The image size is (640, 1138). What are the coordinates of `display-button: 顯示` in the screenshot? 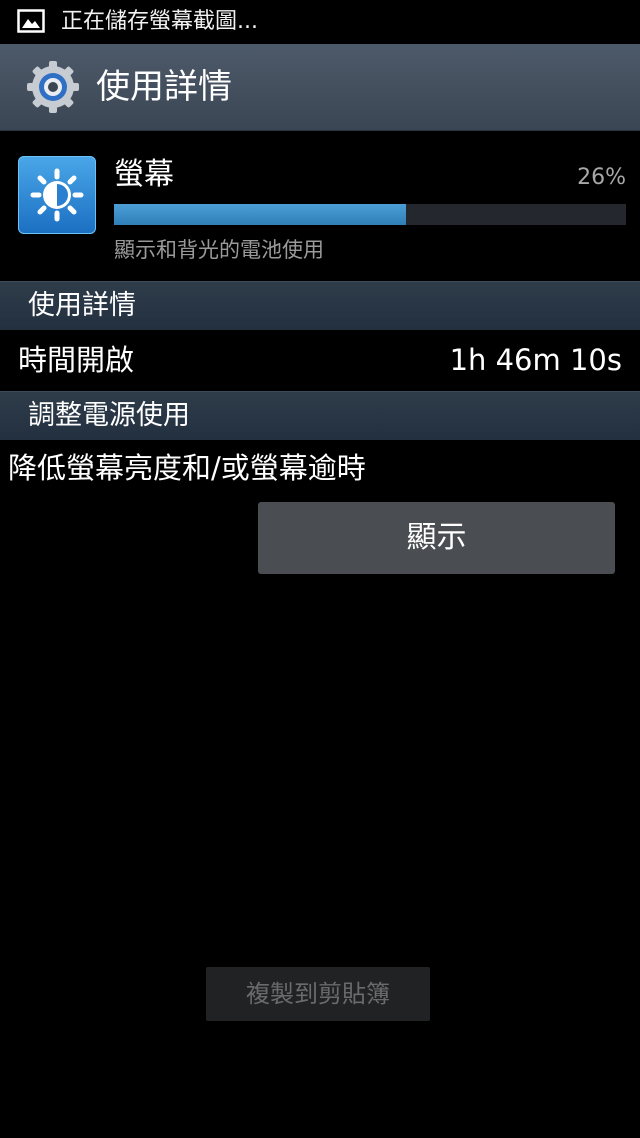 It's located at (436, 538).